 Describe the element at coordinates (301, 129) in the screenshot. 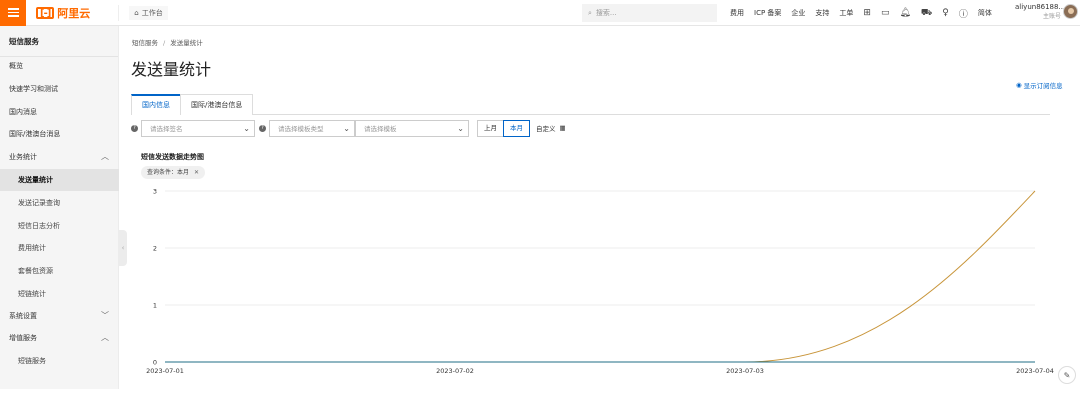

I see `template-type-placeholder: 请选择模板类型` at that location.